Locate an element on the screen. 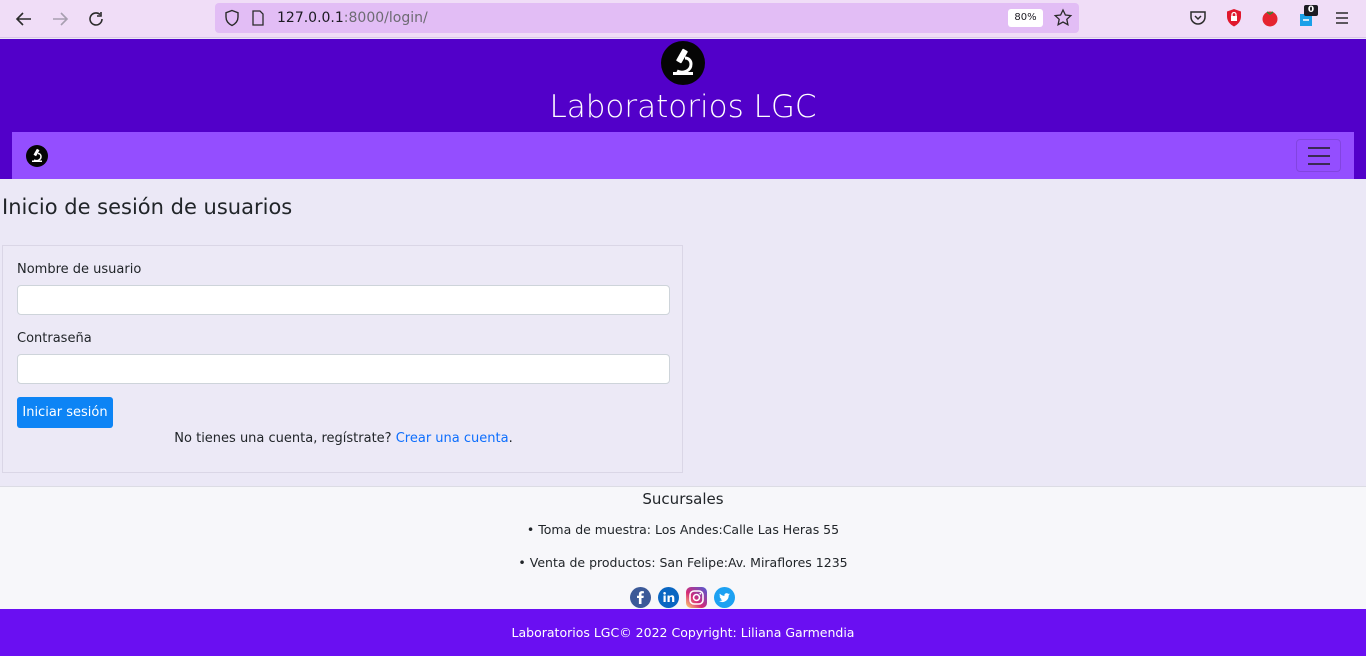 The image size is (1366, 656). site-title: Laboratorios LGC is located at coordinates (683, 107).